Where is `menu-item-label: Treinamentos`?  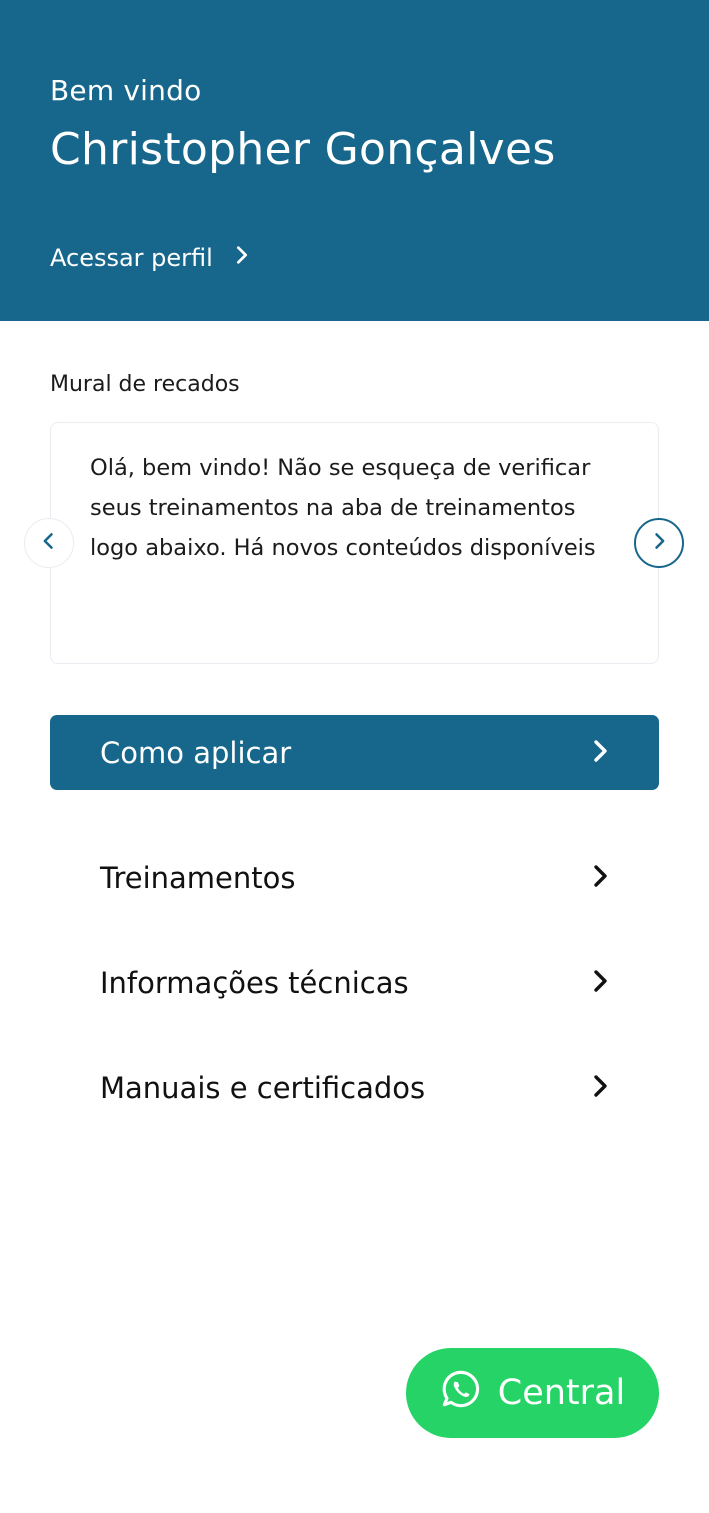 menu-item-label: Treinamentos is located at coordinates (198, 877).